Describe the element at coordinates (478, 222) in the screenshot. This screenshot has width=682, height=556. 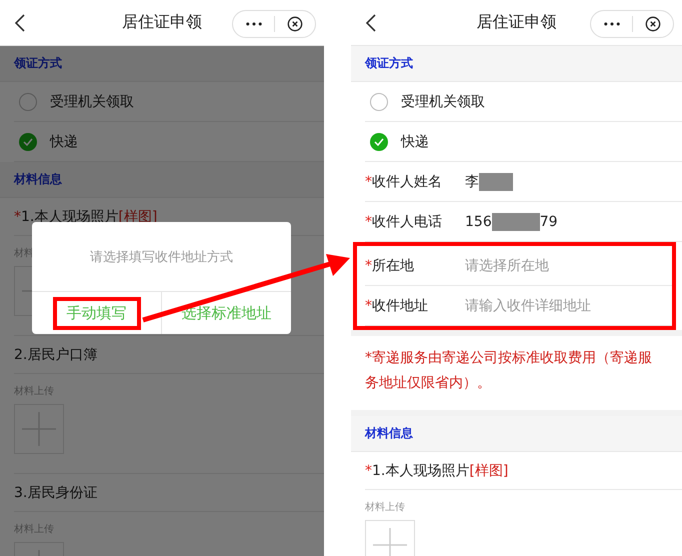
I see `field-value: 156` at that location.